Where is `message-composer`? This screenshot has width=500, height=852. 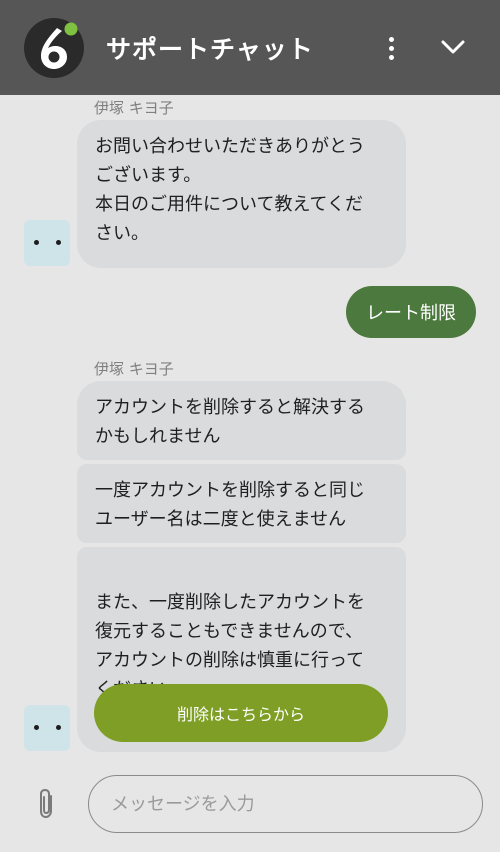 message-composer is located at coordinates (250, 803).